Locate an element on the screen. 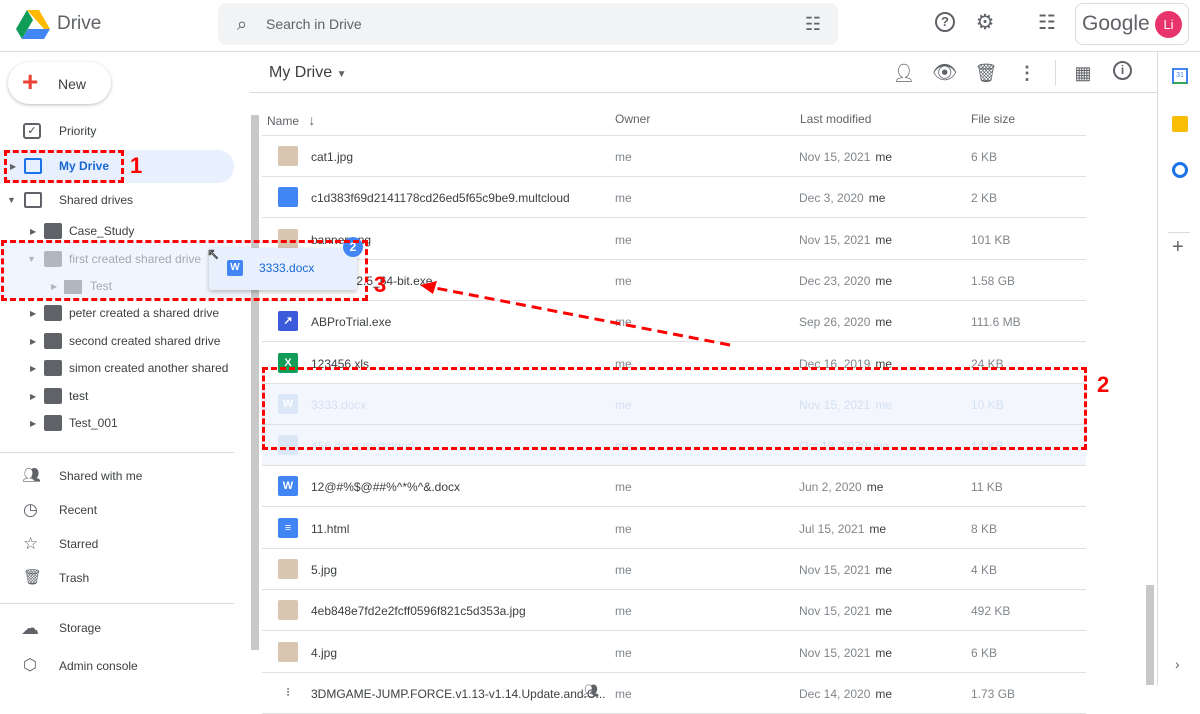  column-header-last-modified: Last modified is located at coordinates (835, 119).